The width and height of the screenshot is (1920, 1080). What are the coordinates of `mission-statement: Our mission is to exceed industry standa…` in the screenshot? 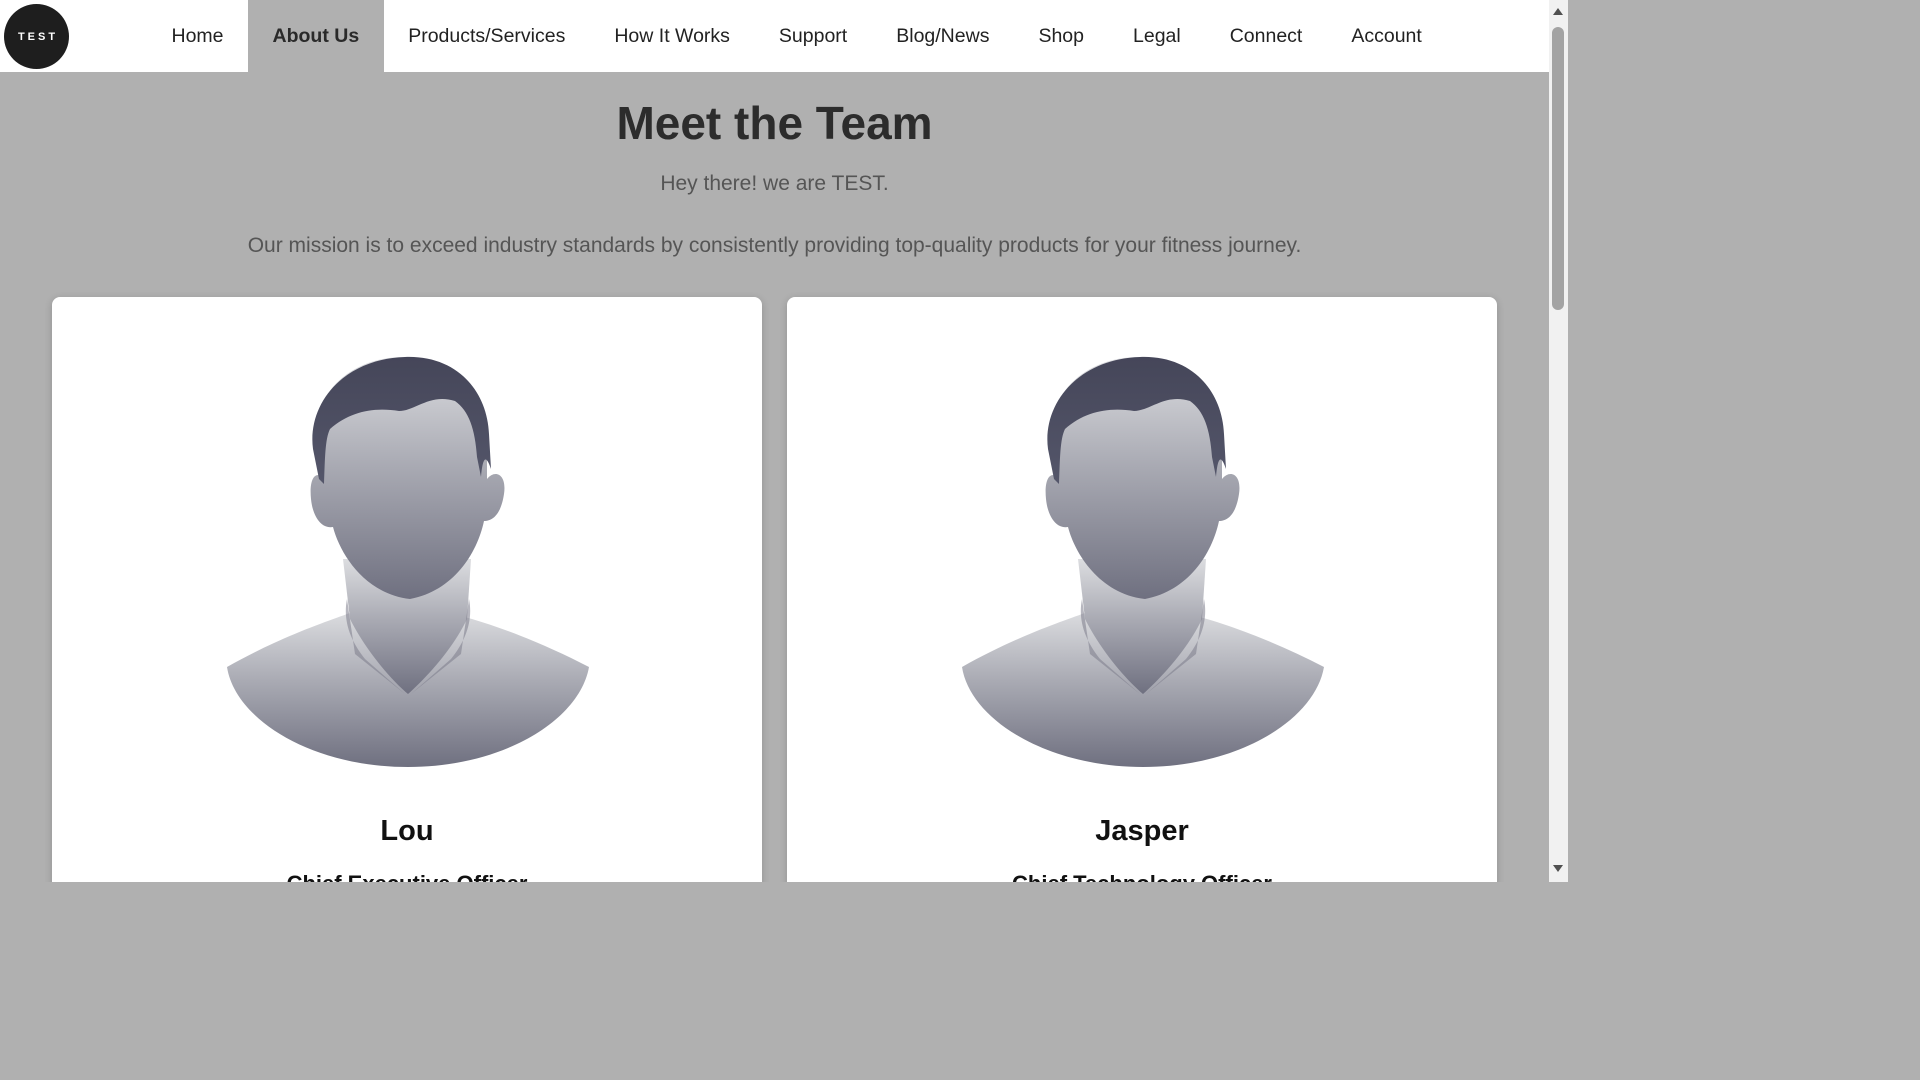 It's located at (774, 245).